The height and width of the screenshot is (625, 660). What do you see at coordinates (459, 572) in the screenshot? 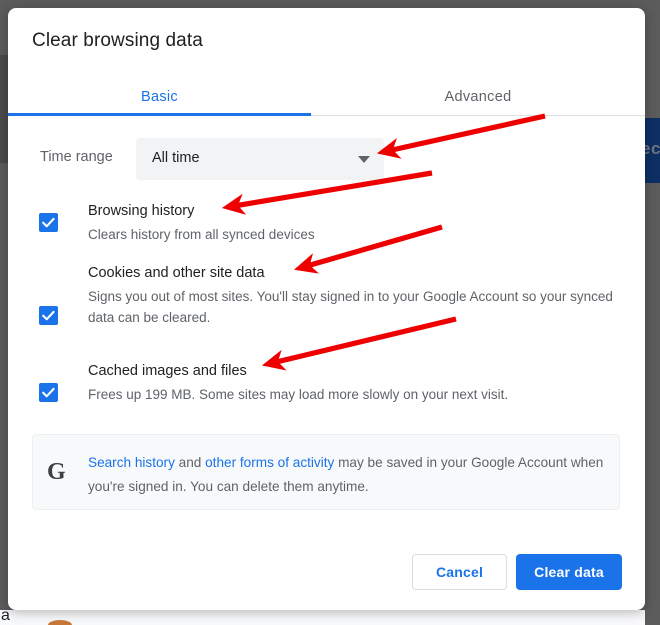
I see `cancel-button: Cancel` at bounding box center [459, 572].